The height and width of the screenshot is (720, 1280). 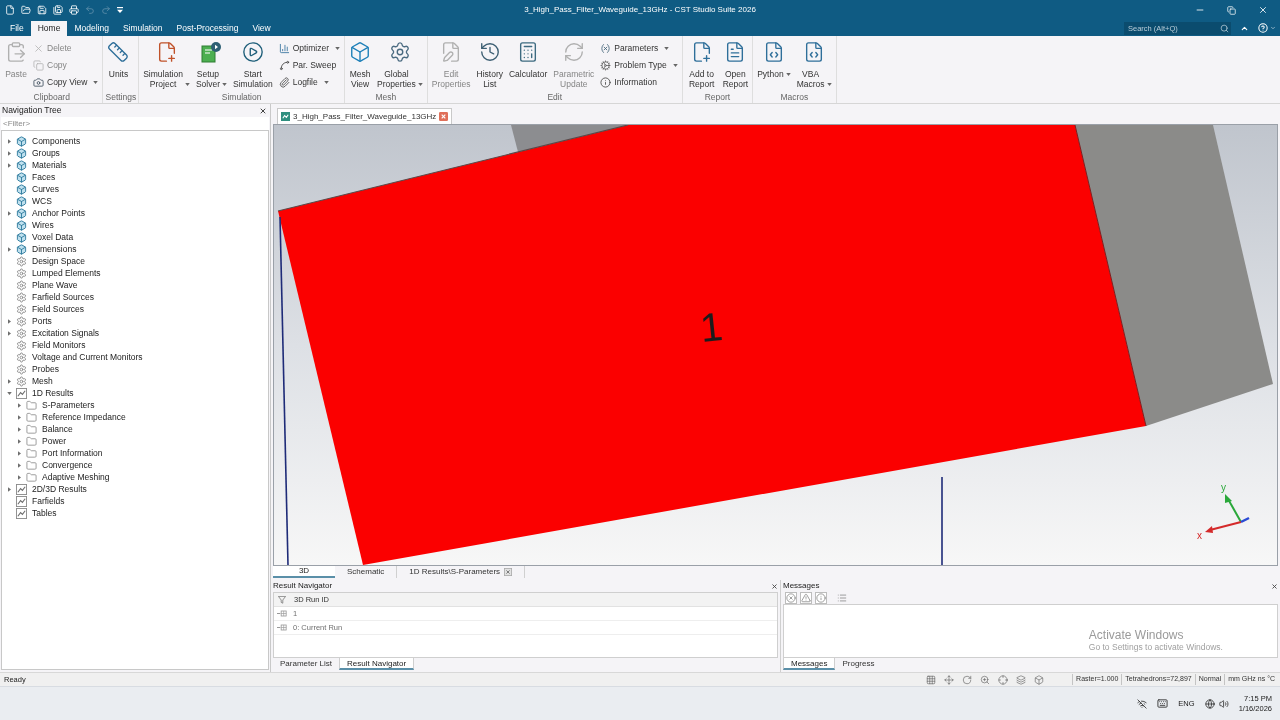 What do you see at coordinates (58, 10) in the screenshot?
I see `save-all-icon` at bounding box center [58, 10].